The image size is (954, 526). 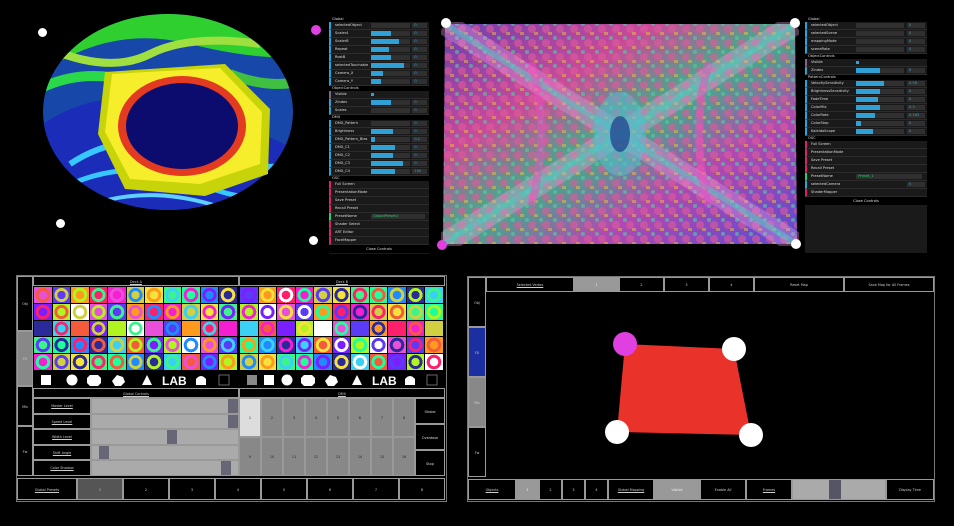 I want to click on gui-row: Scaler4 0, so click(x=379, y=34).